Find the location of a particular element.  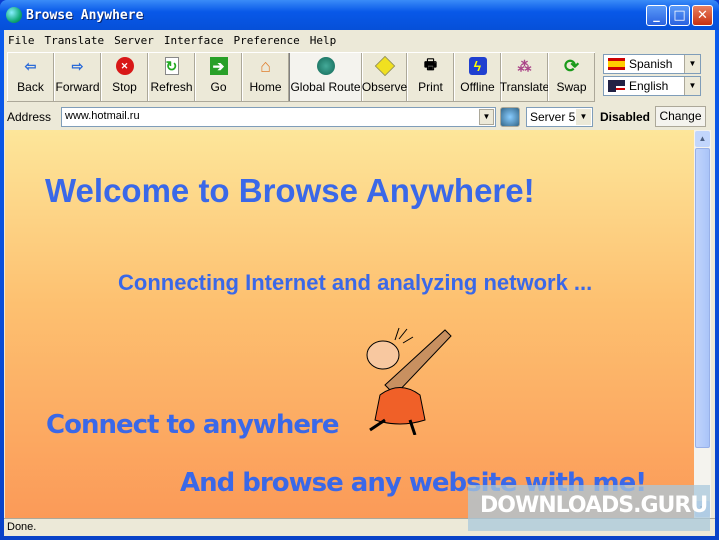

satellite-icon is located at coordinates (510, 117).